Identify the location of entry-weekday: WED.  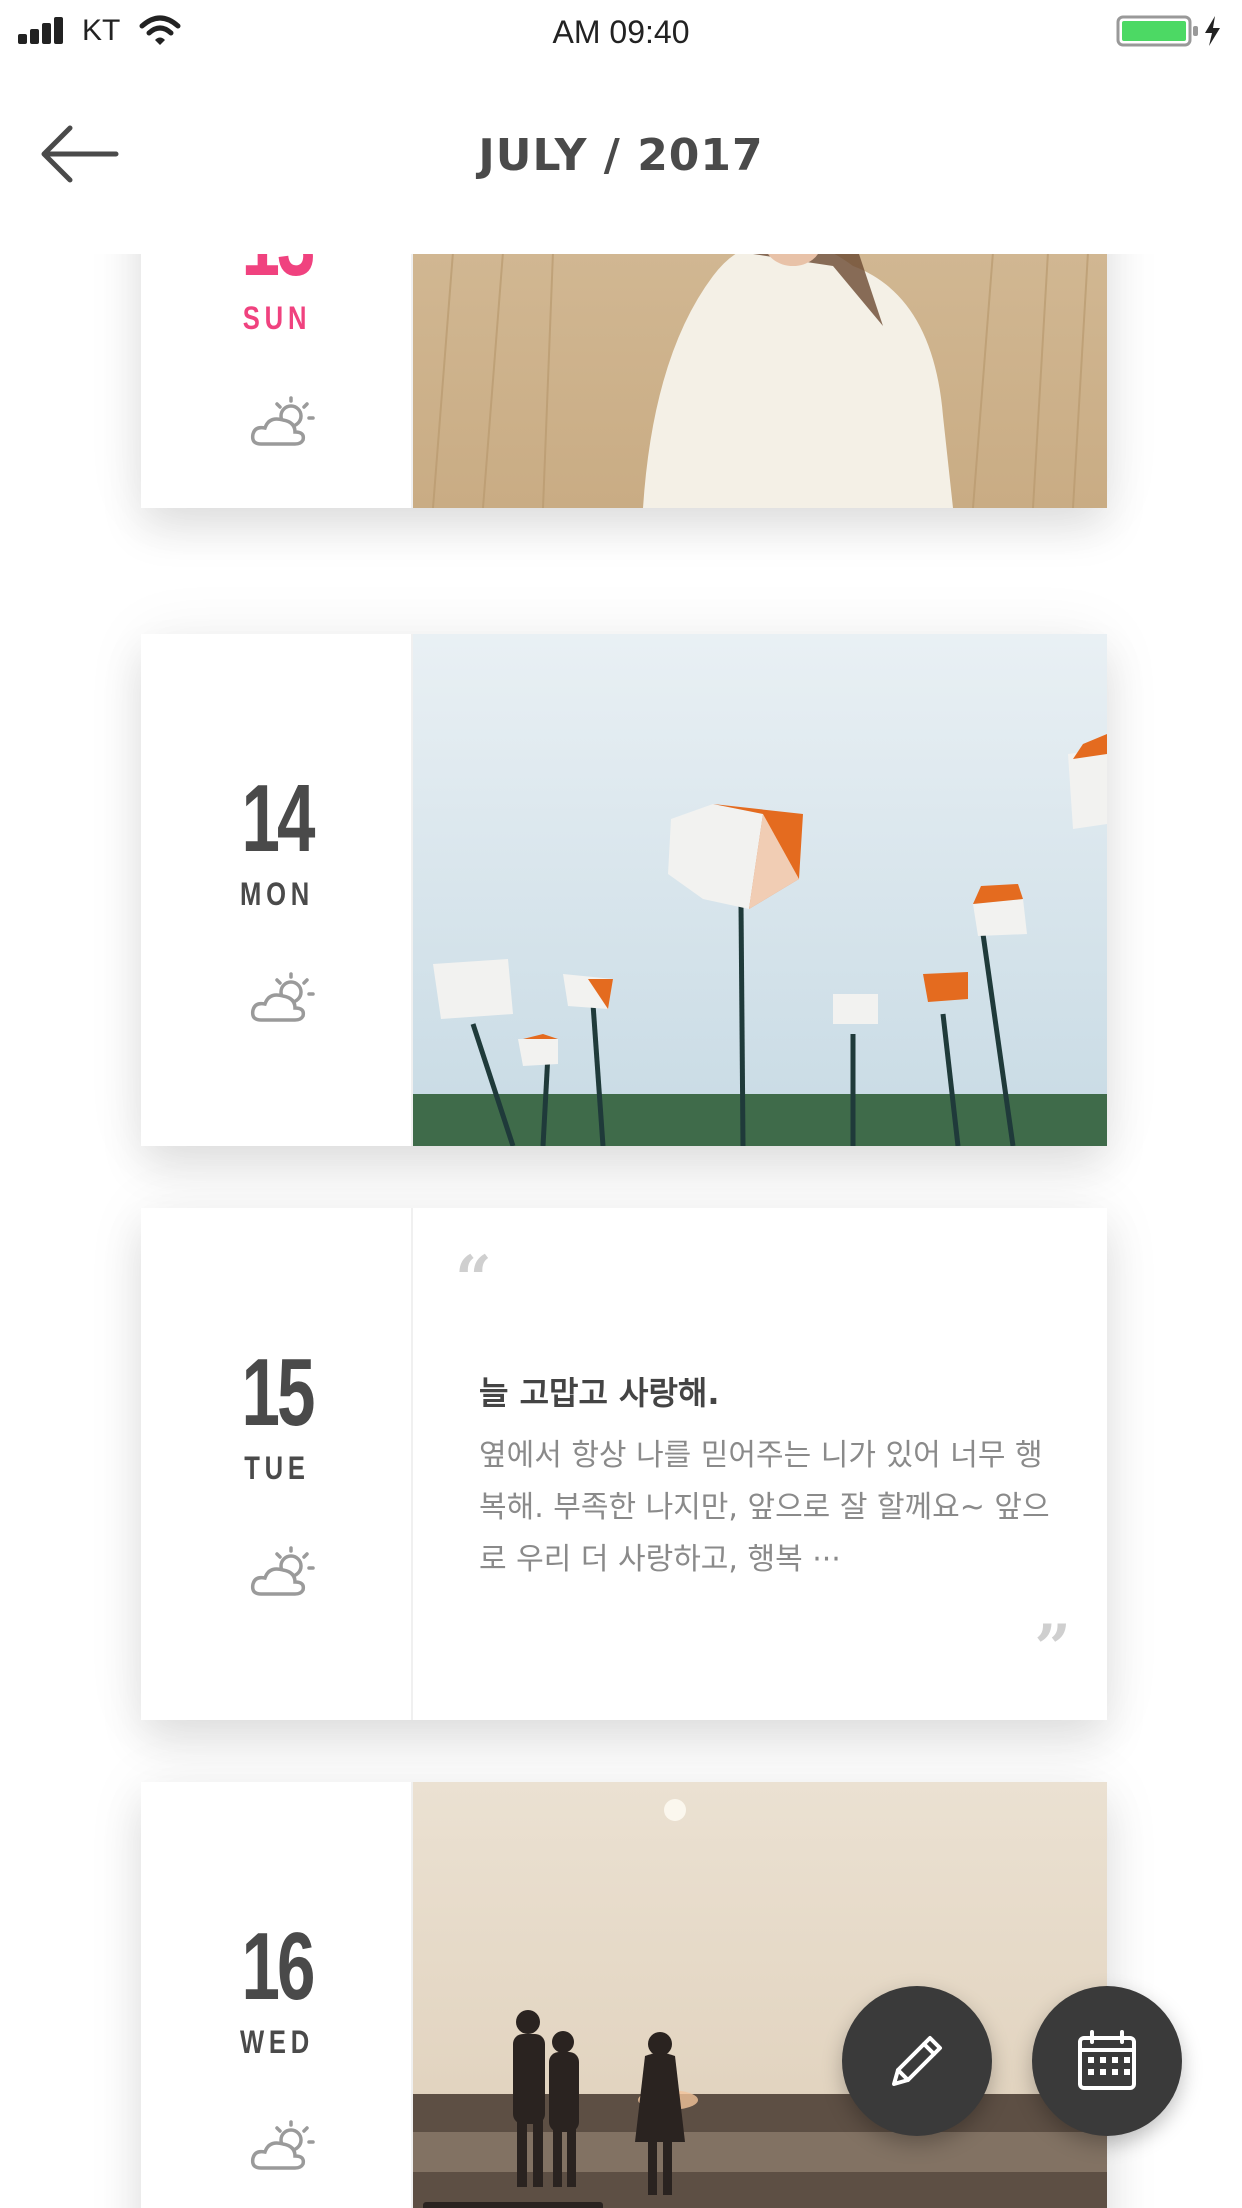
(277, 2042).